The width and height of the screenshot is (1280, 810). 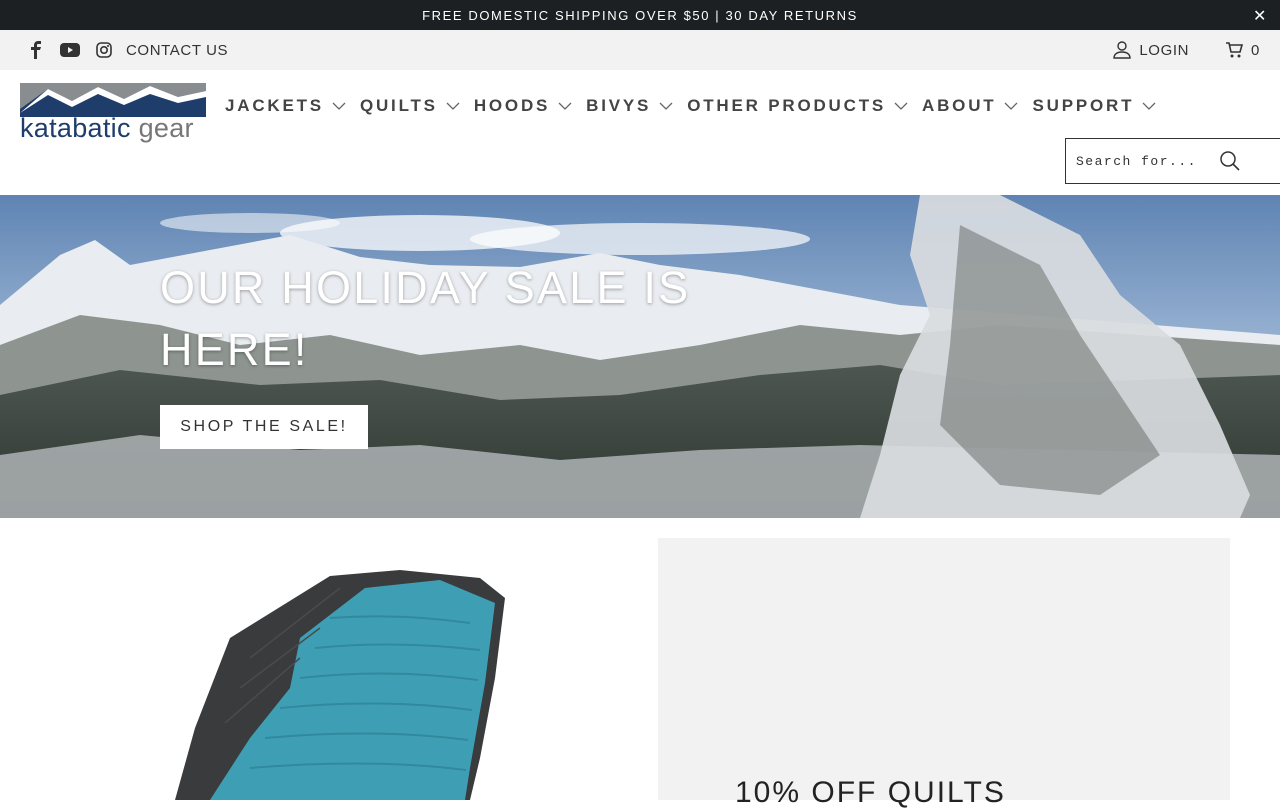 I want to click on quilt-image, so click(x=340, y=685).